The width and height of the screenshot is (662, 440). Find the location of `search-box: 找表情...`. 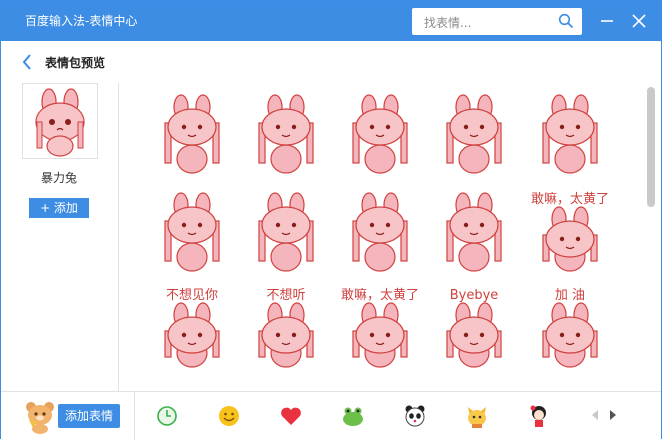

search-box: 找表情... is located at coordinates (497, 21).